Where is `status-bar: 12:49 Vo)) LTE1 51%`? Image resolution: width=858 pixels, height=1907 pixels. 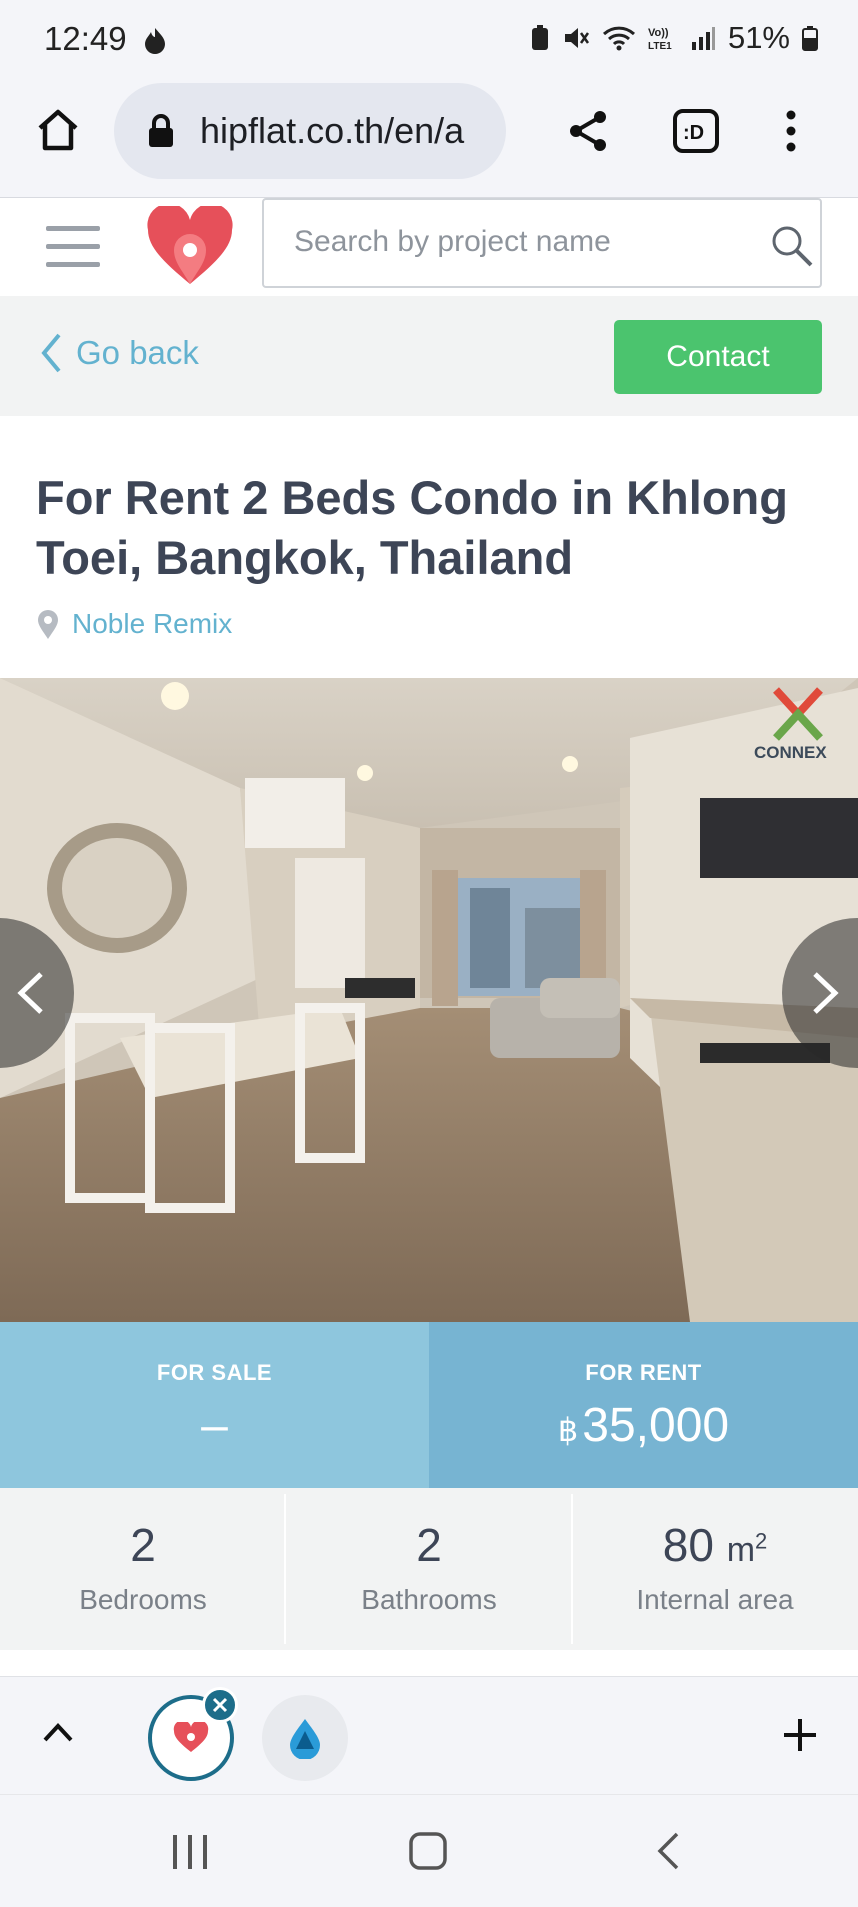
status-bar: 12:49 Vo)) LTE1 51% is located at coordinates (429, 40).